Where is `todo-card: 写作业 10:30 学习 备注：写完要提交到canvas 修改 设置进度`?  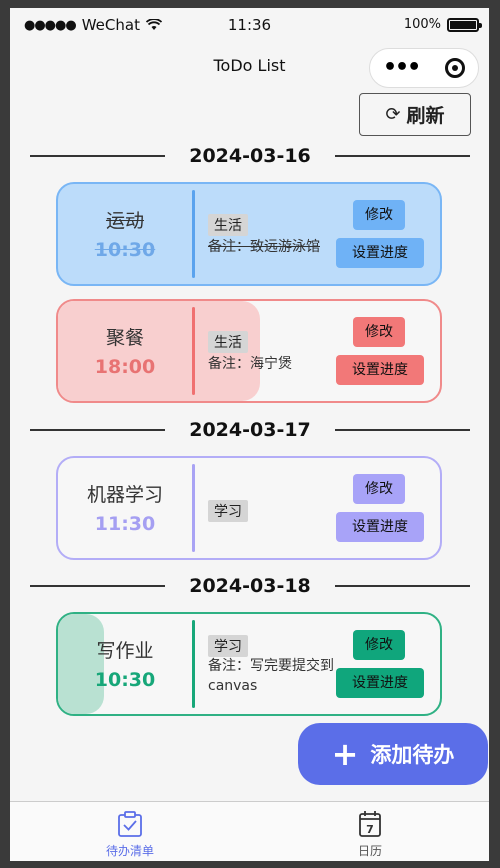 todo-card: 写作业 10:30 学习 备注：写完要提交到canvas 修改 设置进度 is located at coordinates (249, 664).